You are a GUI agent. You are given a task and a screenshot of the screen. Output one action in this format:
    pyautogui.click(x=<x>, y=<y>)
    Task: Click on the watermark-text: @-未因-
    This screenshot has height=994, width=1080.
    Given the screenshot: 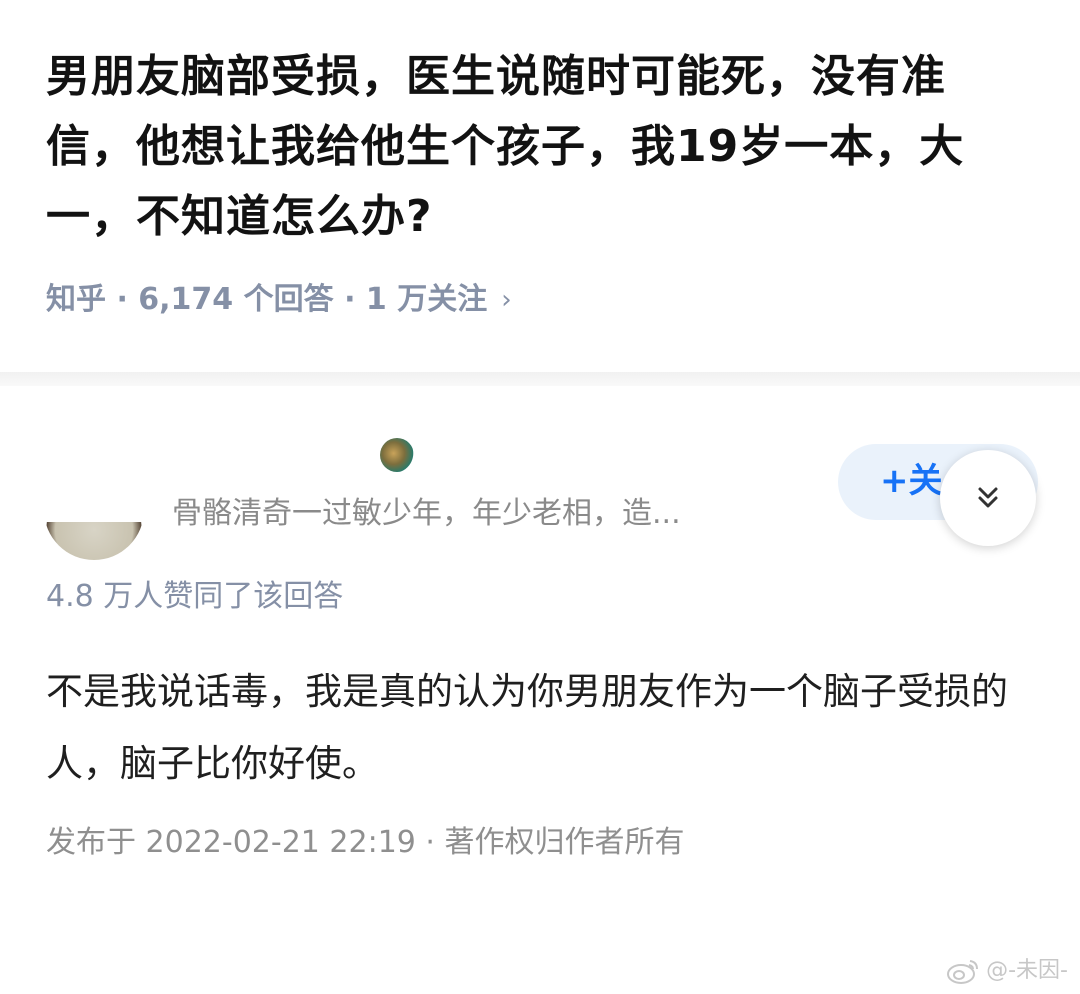 What is the action you would take?
    pyautogui.click(x=1027, y=970)
    